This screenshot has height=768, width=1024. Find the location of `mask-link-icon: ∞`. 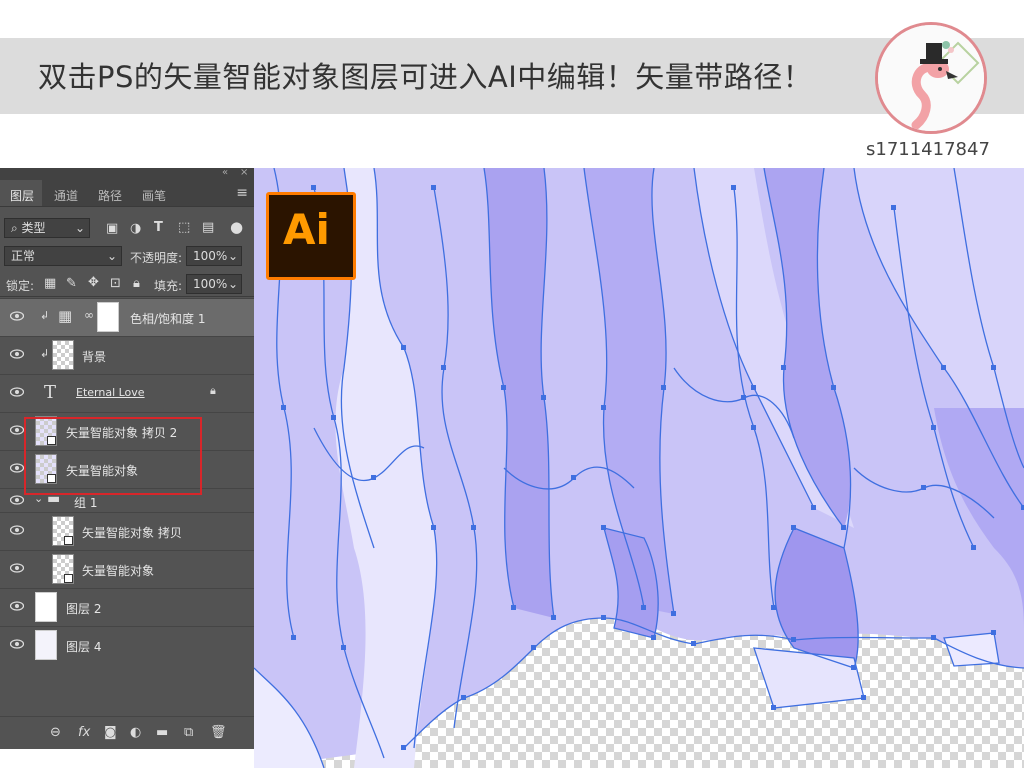

mask-link-icon: ∞ is located at coordinates (89, 315).